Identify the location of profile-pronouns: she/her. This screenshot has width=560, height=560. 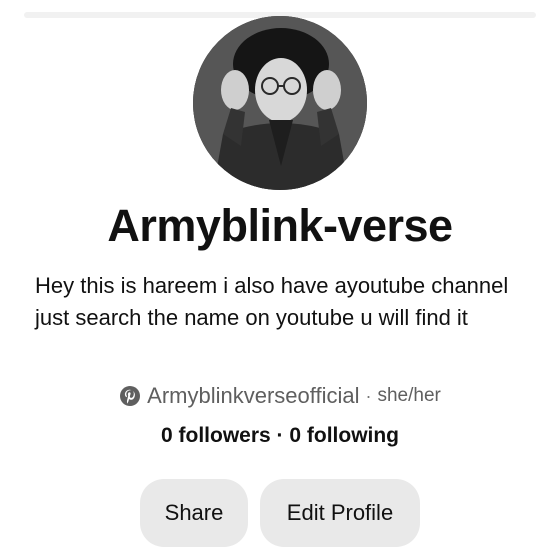
(409, 395).